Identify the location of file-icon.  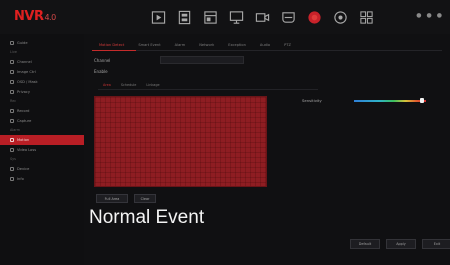
(210, 17).